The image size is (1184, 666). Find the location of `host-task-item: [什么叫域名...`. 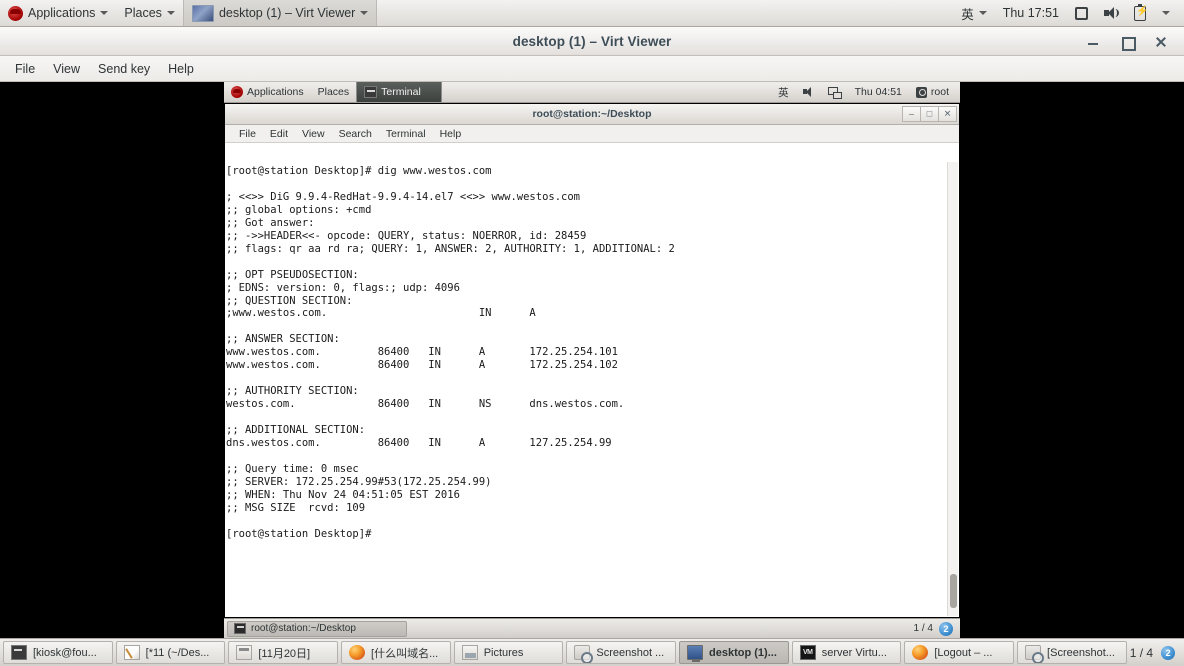

host-task-item: [什么叫域名... is located at coordinates (396, 652).